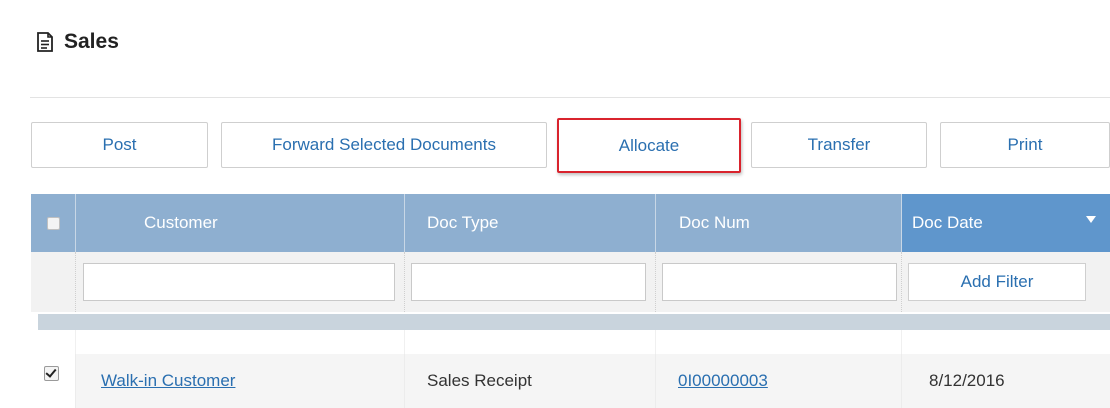 Image resolution: width=1110 pixels, height=408 pixels. I want to click on print-button: Print, so click(1025, 145).